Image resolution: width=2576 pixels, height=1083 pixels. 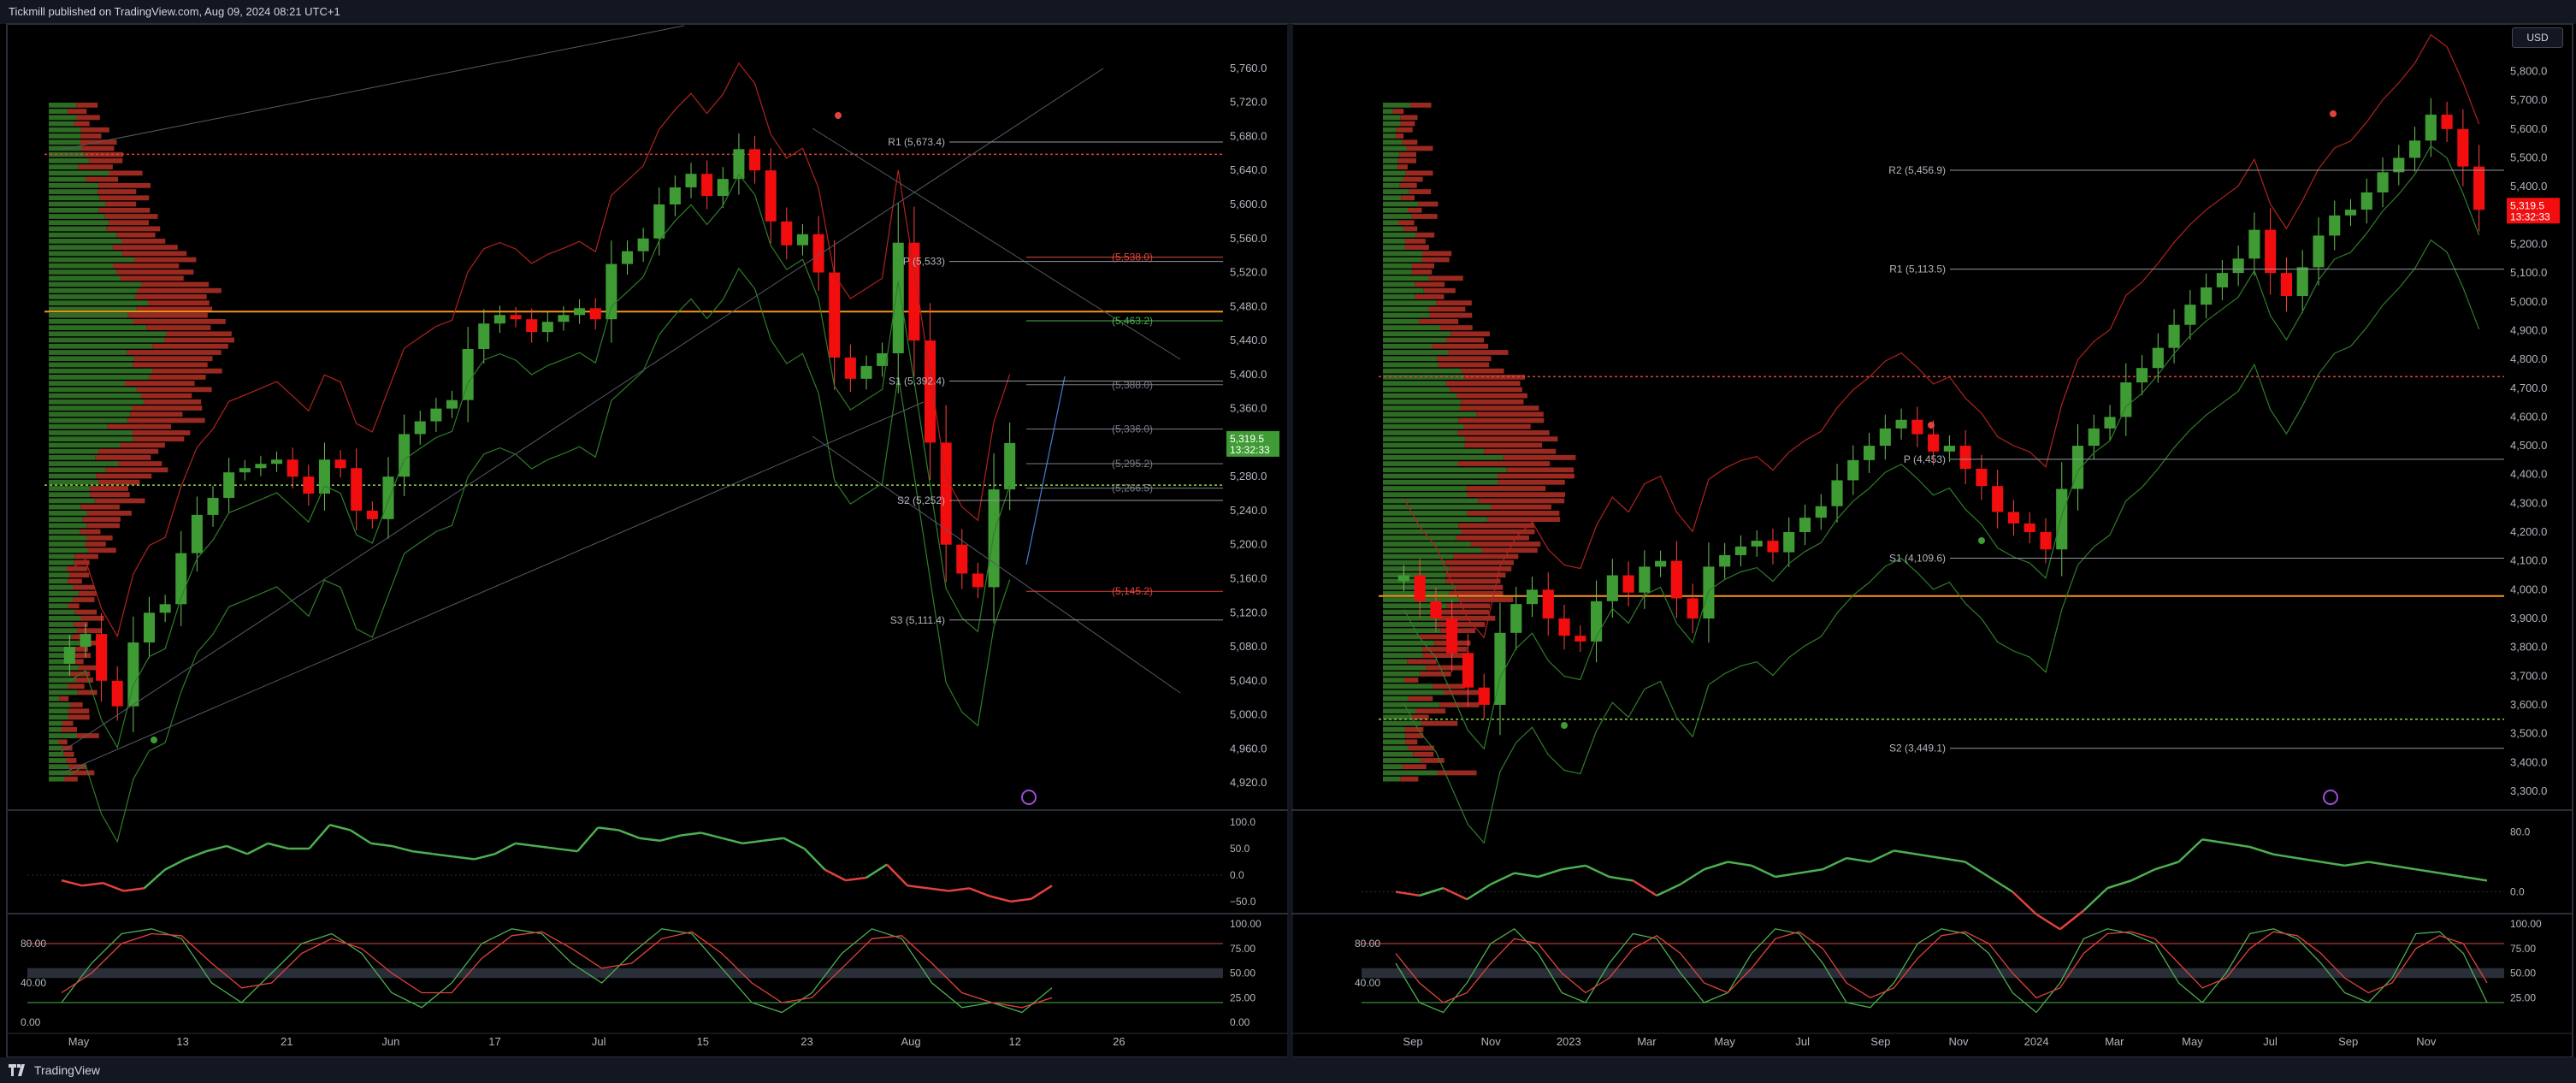 What do you see at coordinates (1248, 544) in the screenshot?
I see `left-y-tick: 5,200.0` at bounding box center [1248, 544].